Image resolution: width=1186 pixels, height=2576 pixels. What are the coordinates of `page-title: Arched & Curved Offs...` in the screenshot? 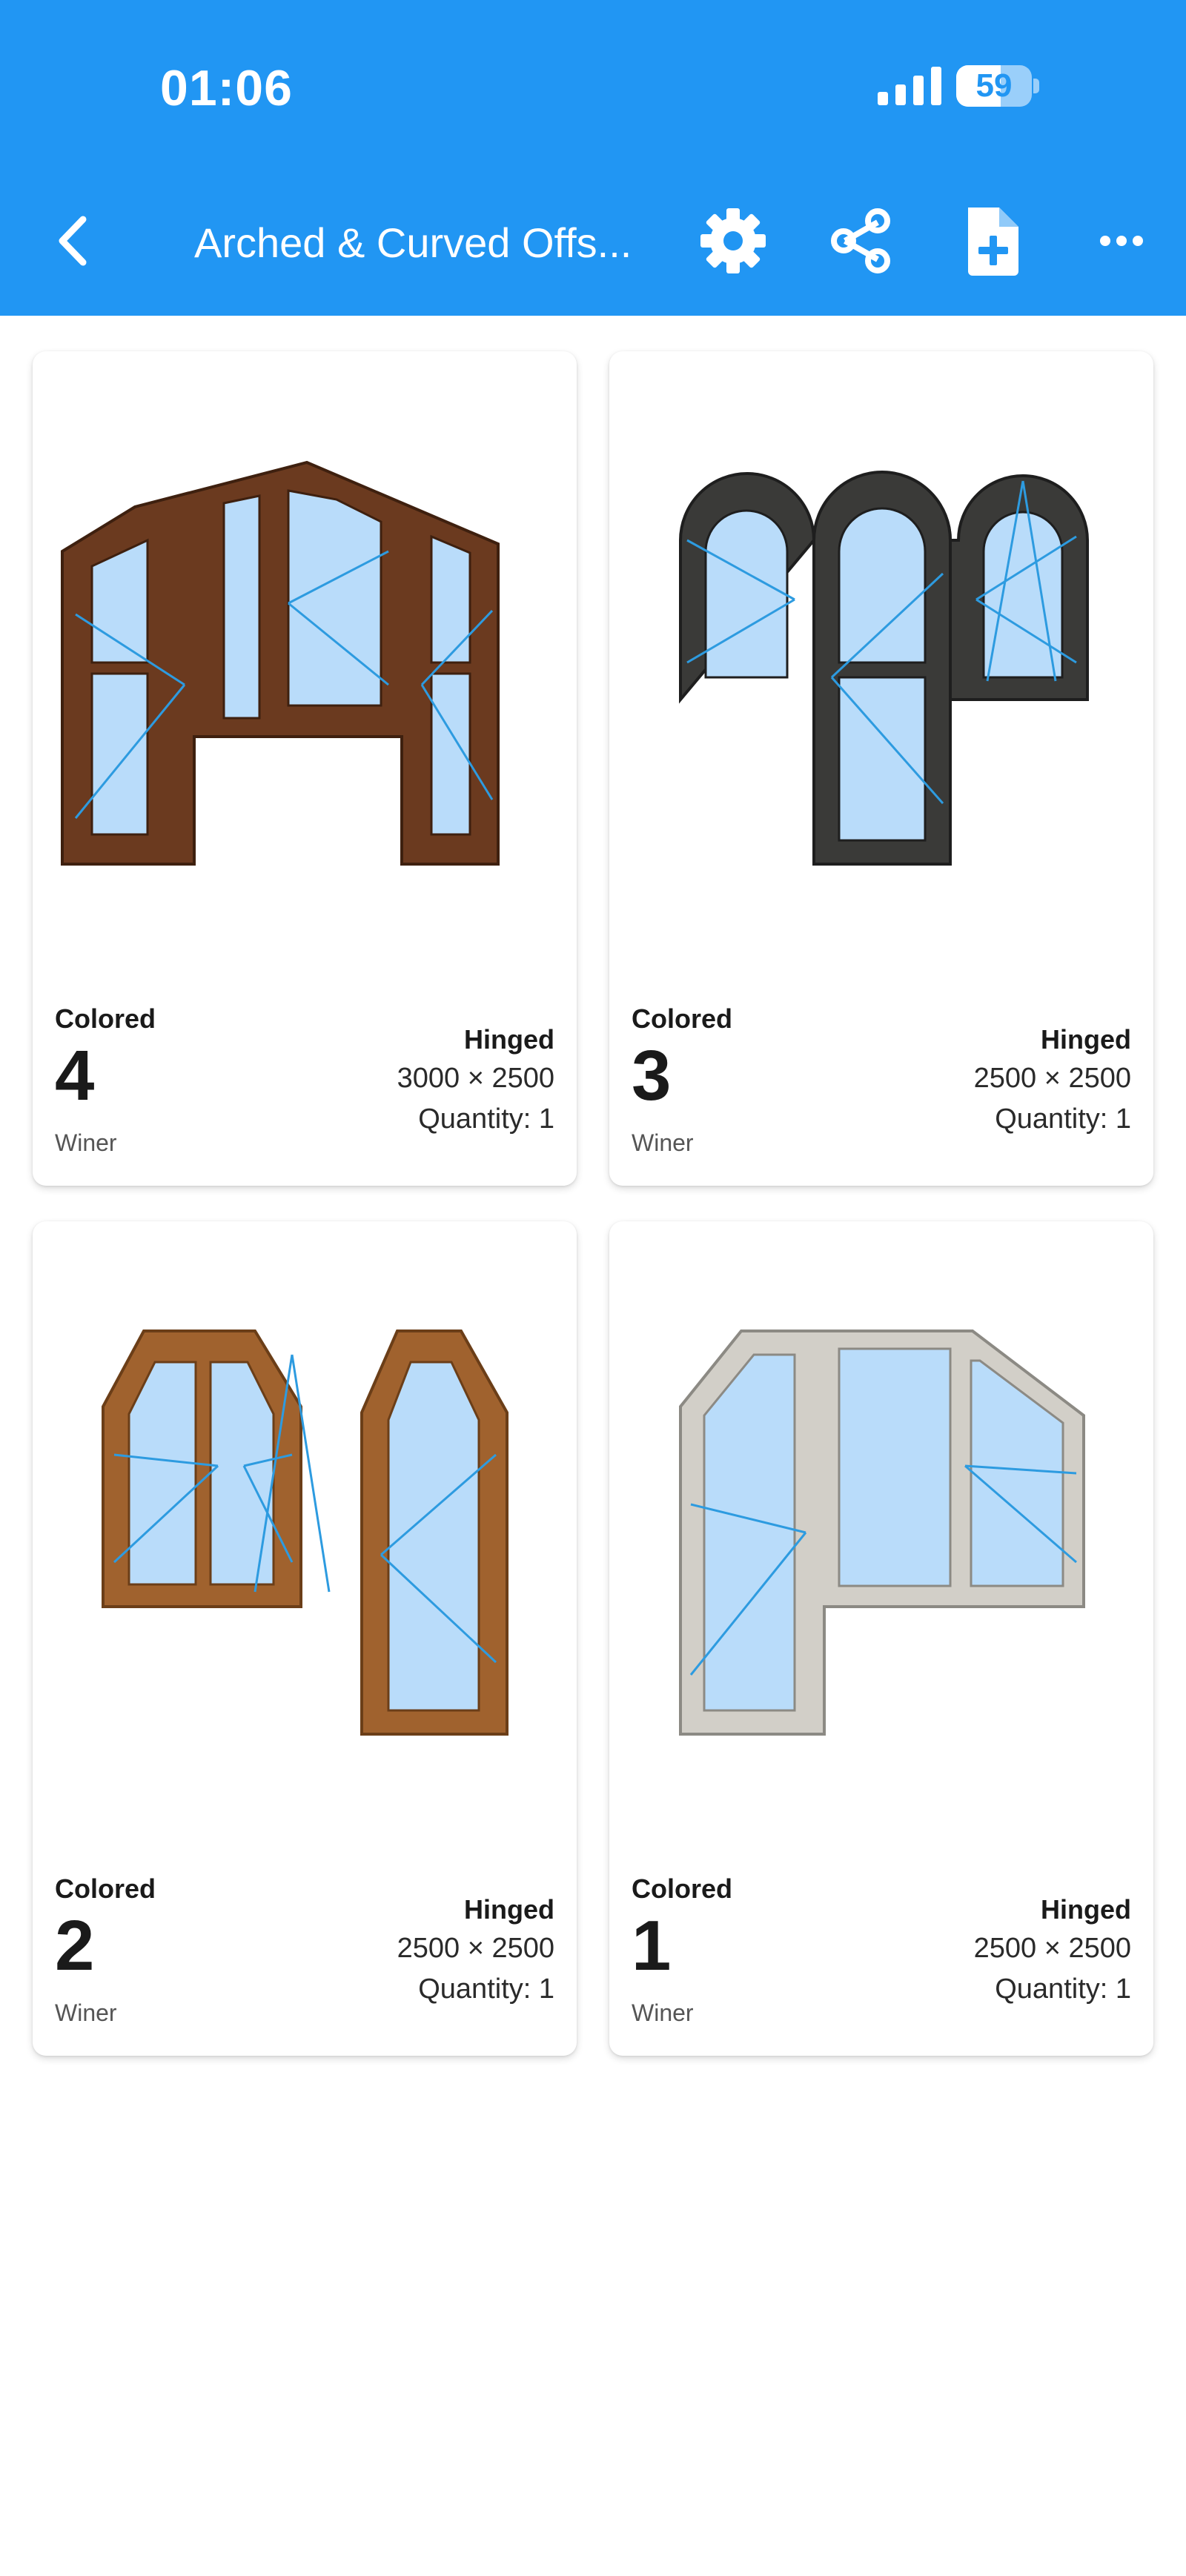 It's located at (413, 242).